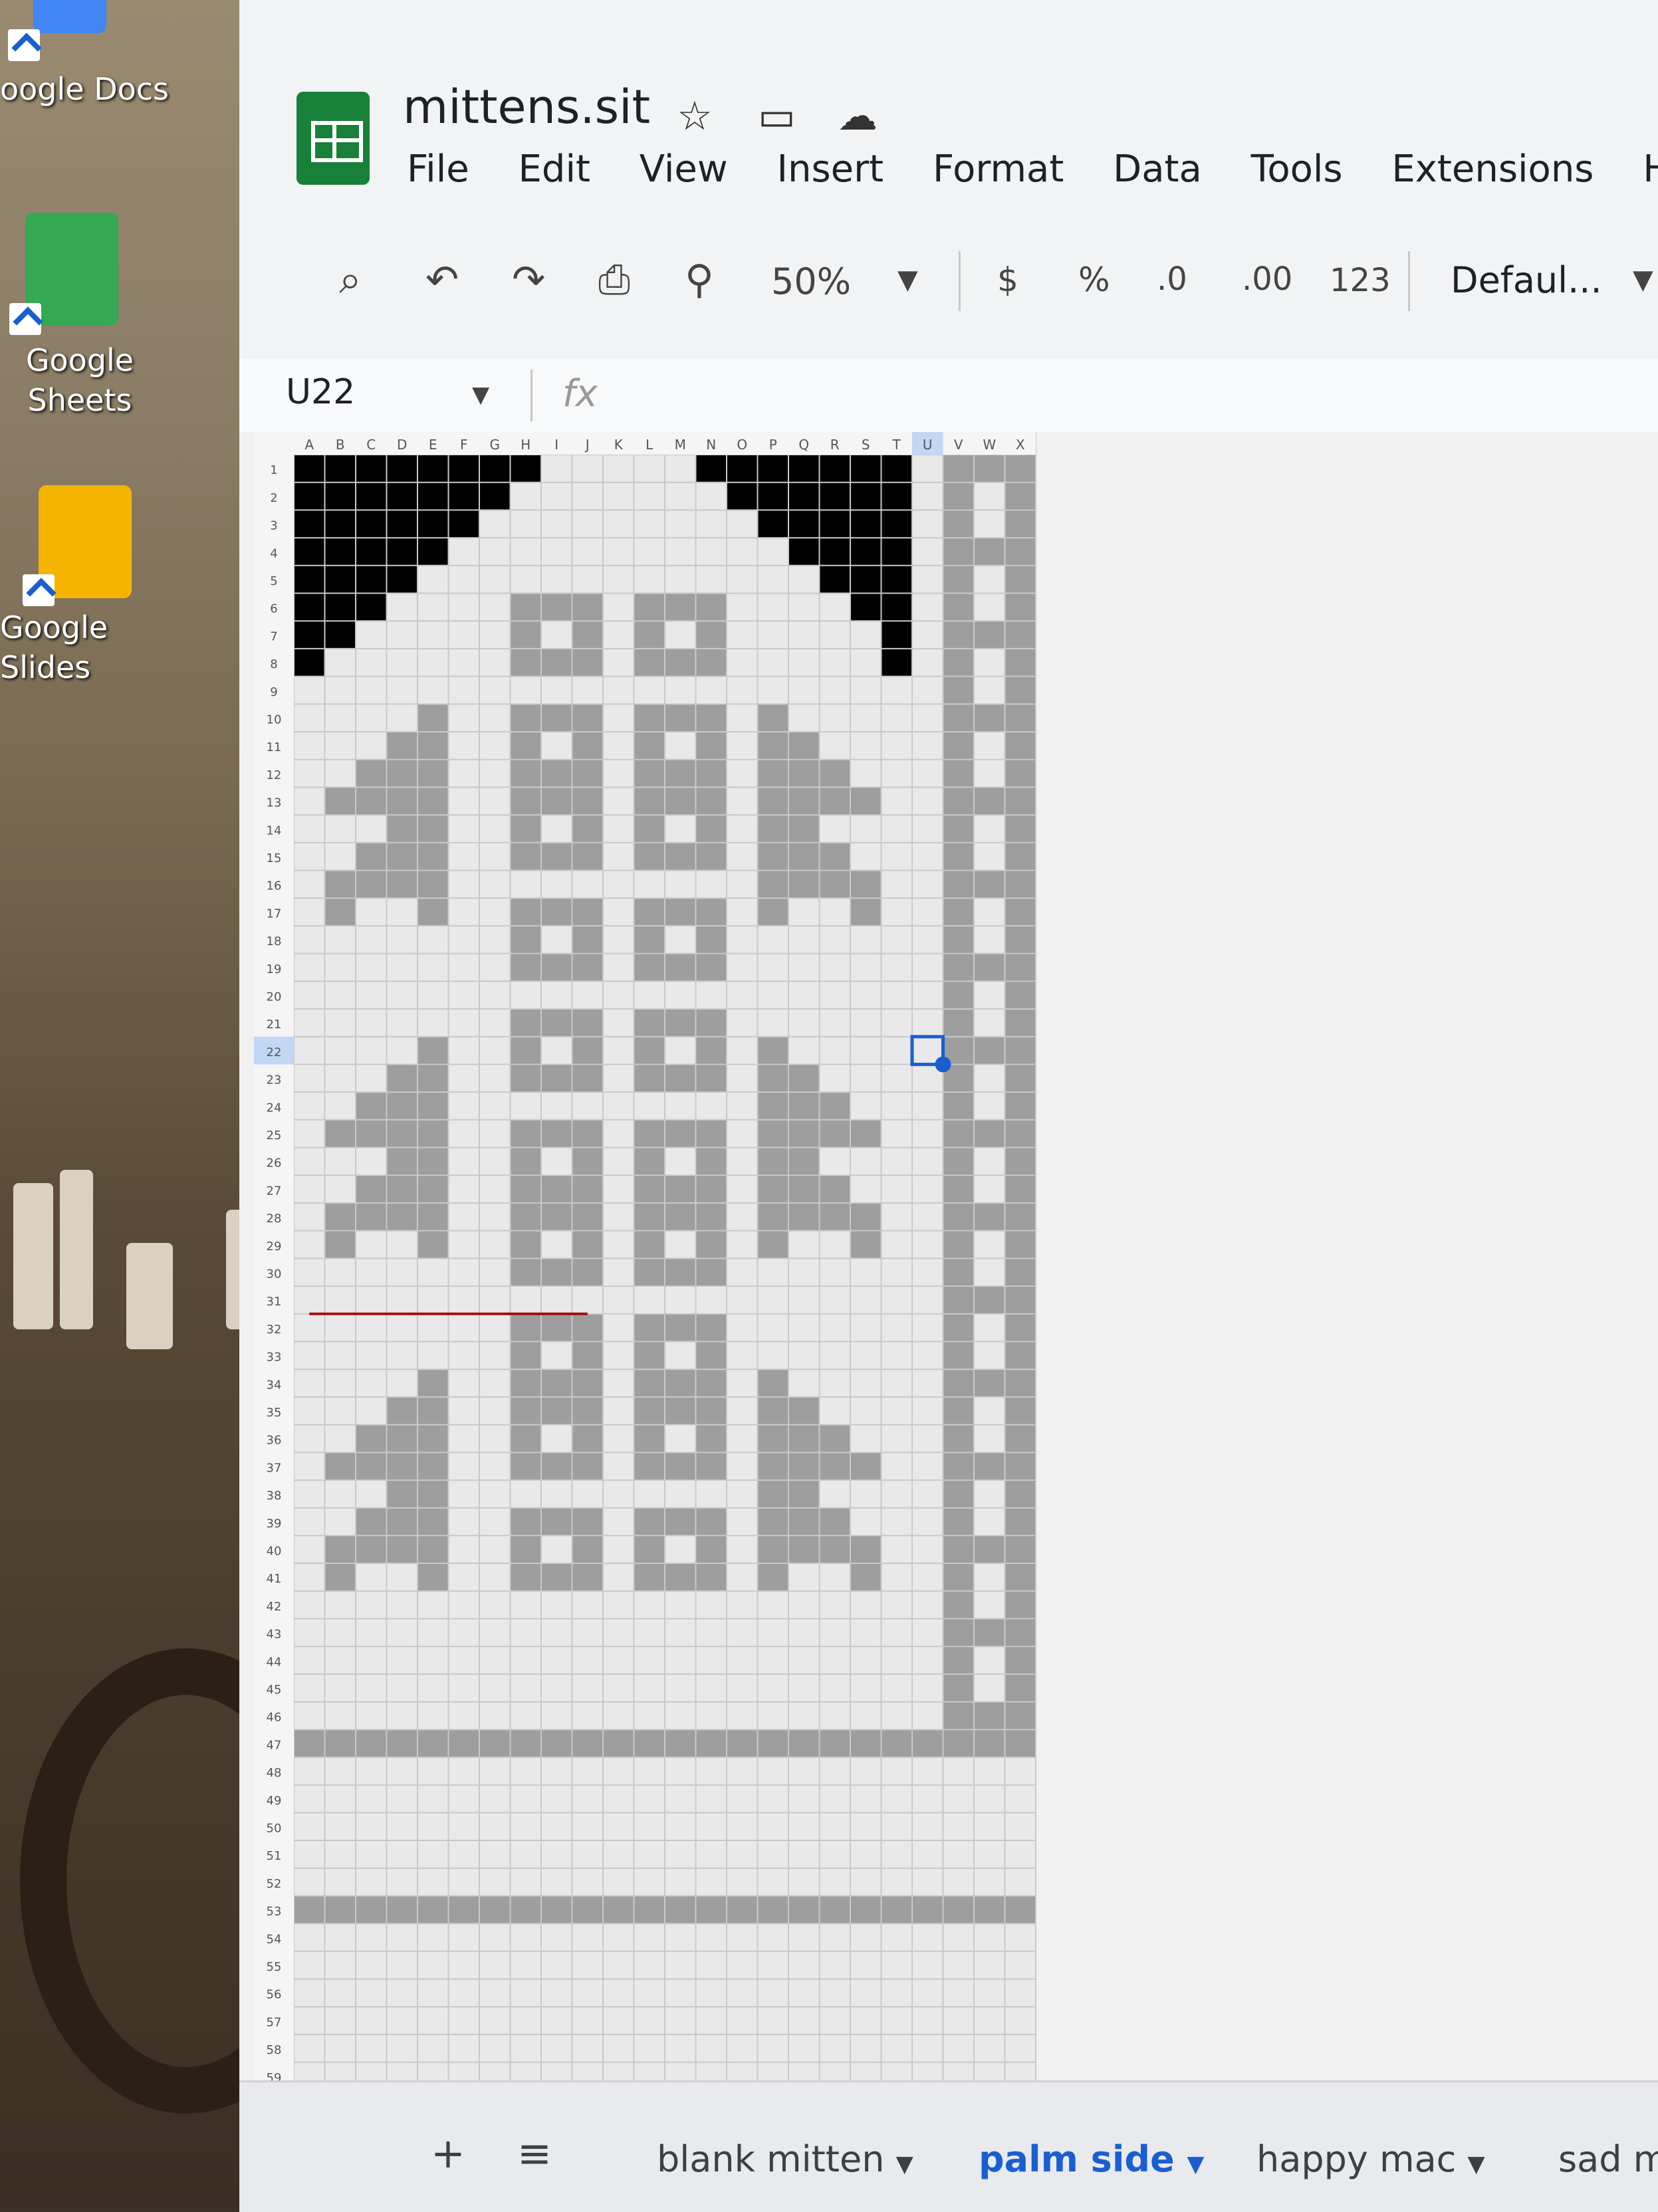 This screenshot has width=1658, height=2212. I want to click on redo-icon: ↷, so click(528, 280).